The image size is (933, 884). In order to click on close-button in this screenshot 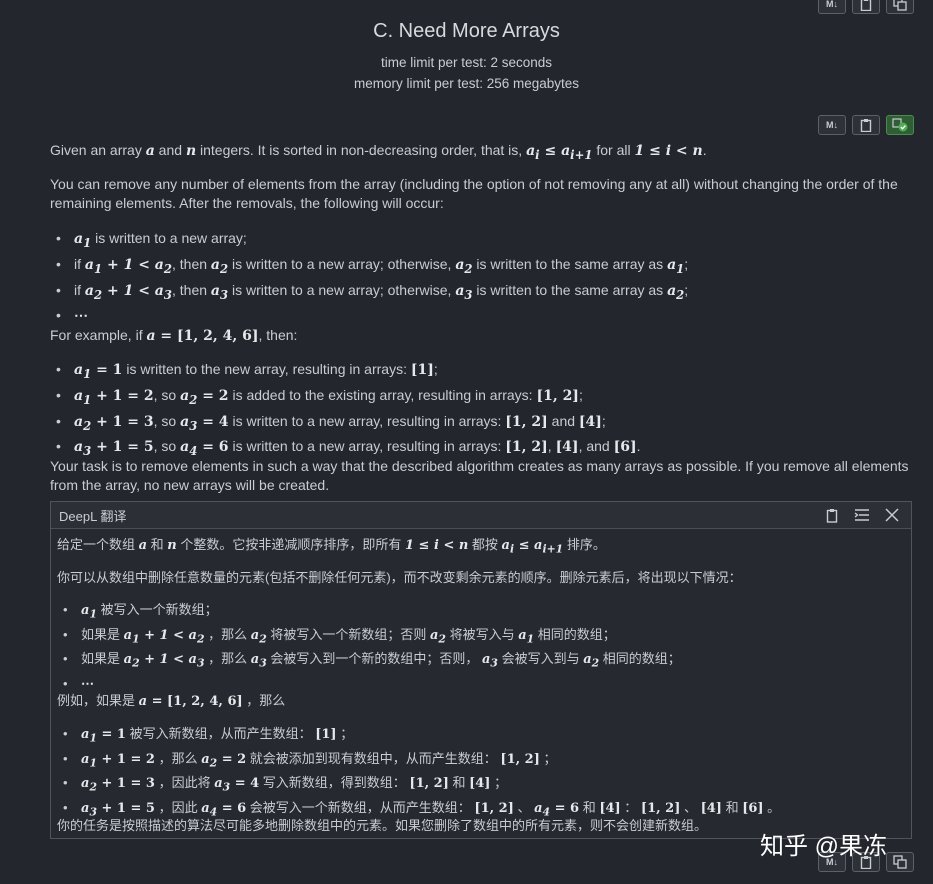, I will do `click(892, 515)`.